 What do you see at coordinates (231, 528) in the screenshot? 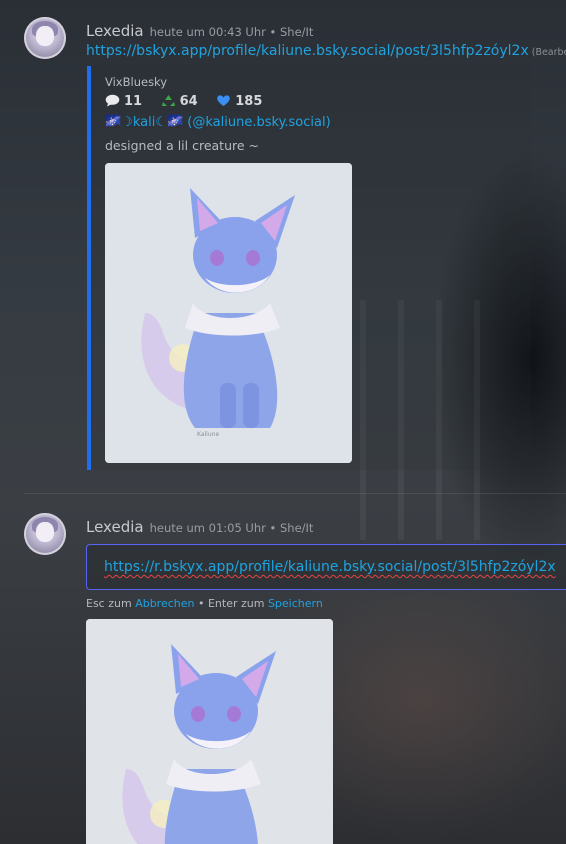
I see `timestamp: heute um 01:05 Uhr • She/It` at bounding box center [231, 528].